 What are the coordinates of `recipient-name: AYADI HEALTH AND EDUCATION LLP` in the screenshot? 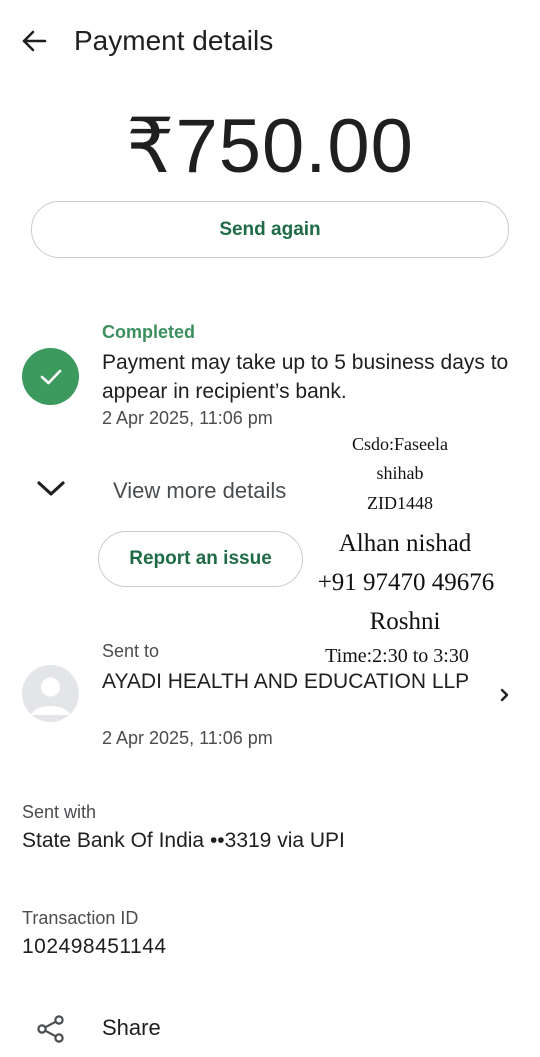 It's located at (287, 682).